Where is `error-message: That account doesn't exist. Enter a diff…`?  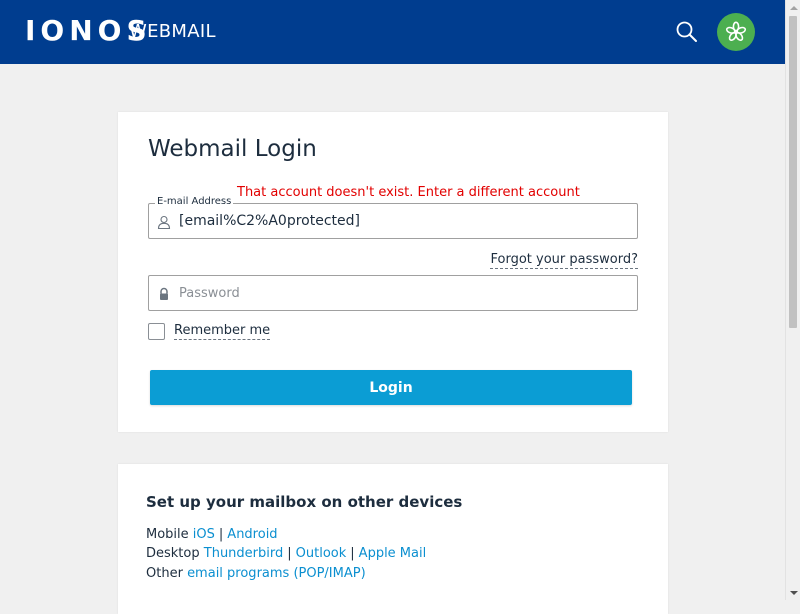
error-message: That account doesn't exist. Enter a diff… is located at coordinates (408, 192).